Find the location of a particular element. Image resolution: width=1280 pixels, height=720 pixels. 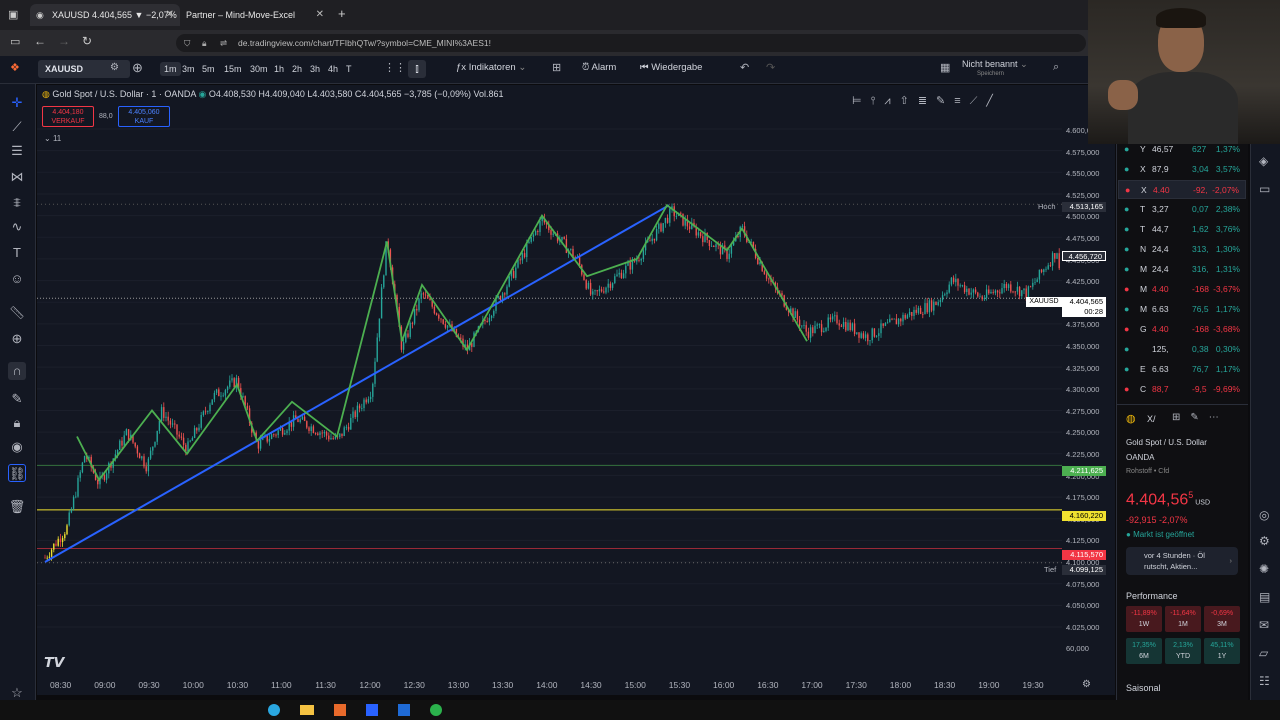

grid-icon: ⊞ is located at coordinates (1181, 417).